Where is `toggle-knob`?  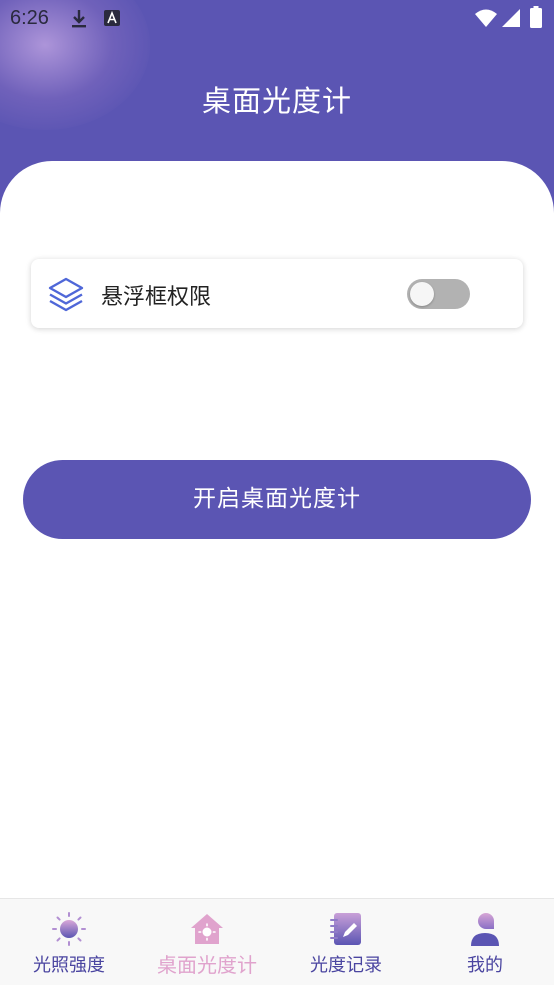
toggle-knob is located at coordinates (422, 294).